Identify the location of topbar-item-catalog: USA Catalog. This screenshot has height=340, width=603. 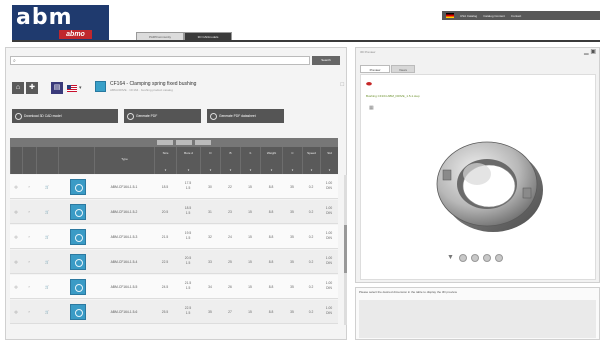
(468, 16).